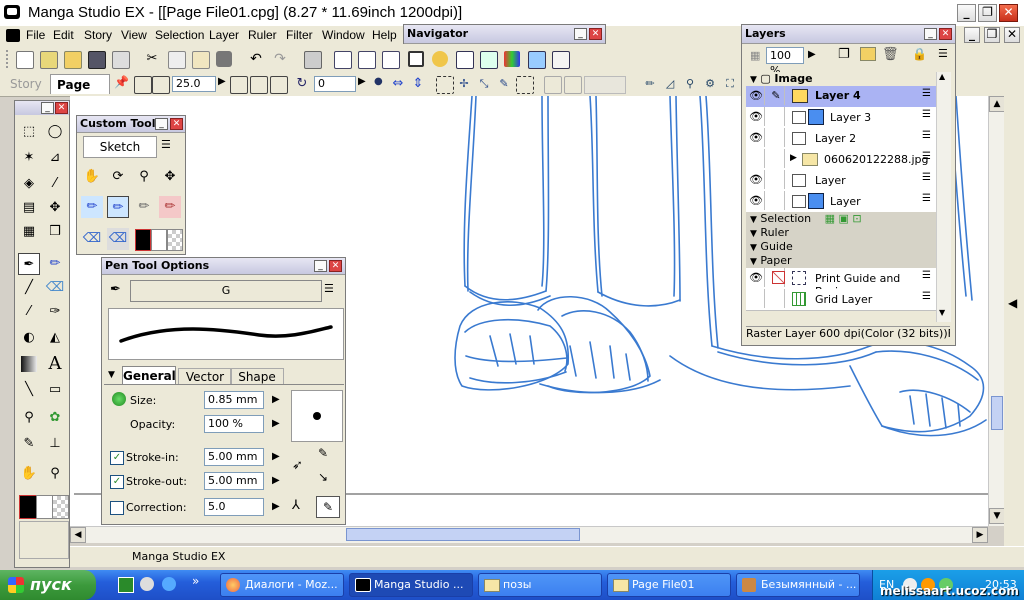  Describe the element at coordinates (55, 158) in the screenshot. I see `select-pen-tool-icon: ⊿` at that location.